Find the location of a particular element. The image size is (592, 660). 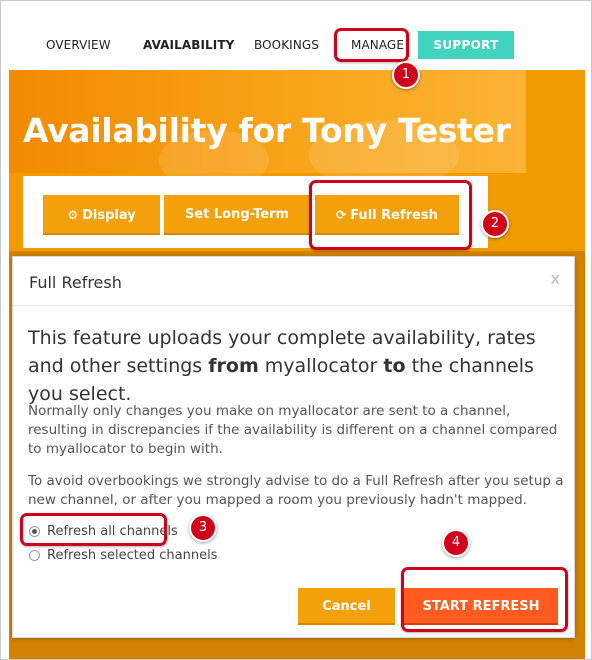

support-button: SUPPORT is located at coordinates (466, 45).